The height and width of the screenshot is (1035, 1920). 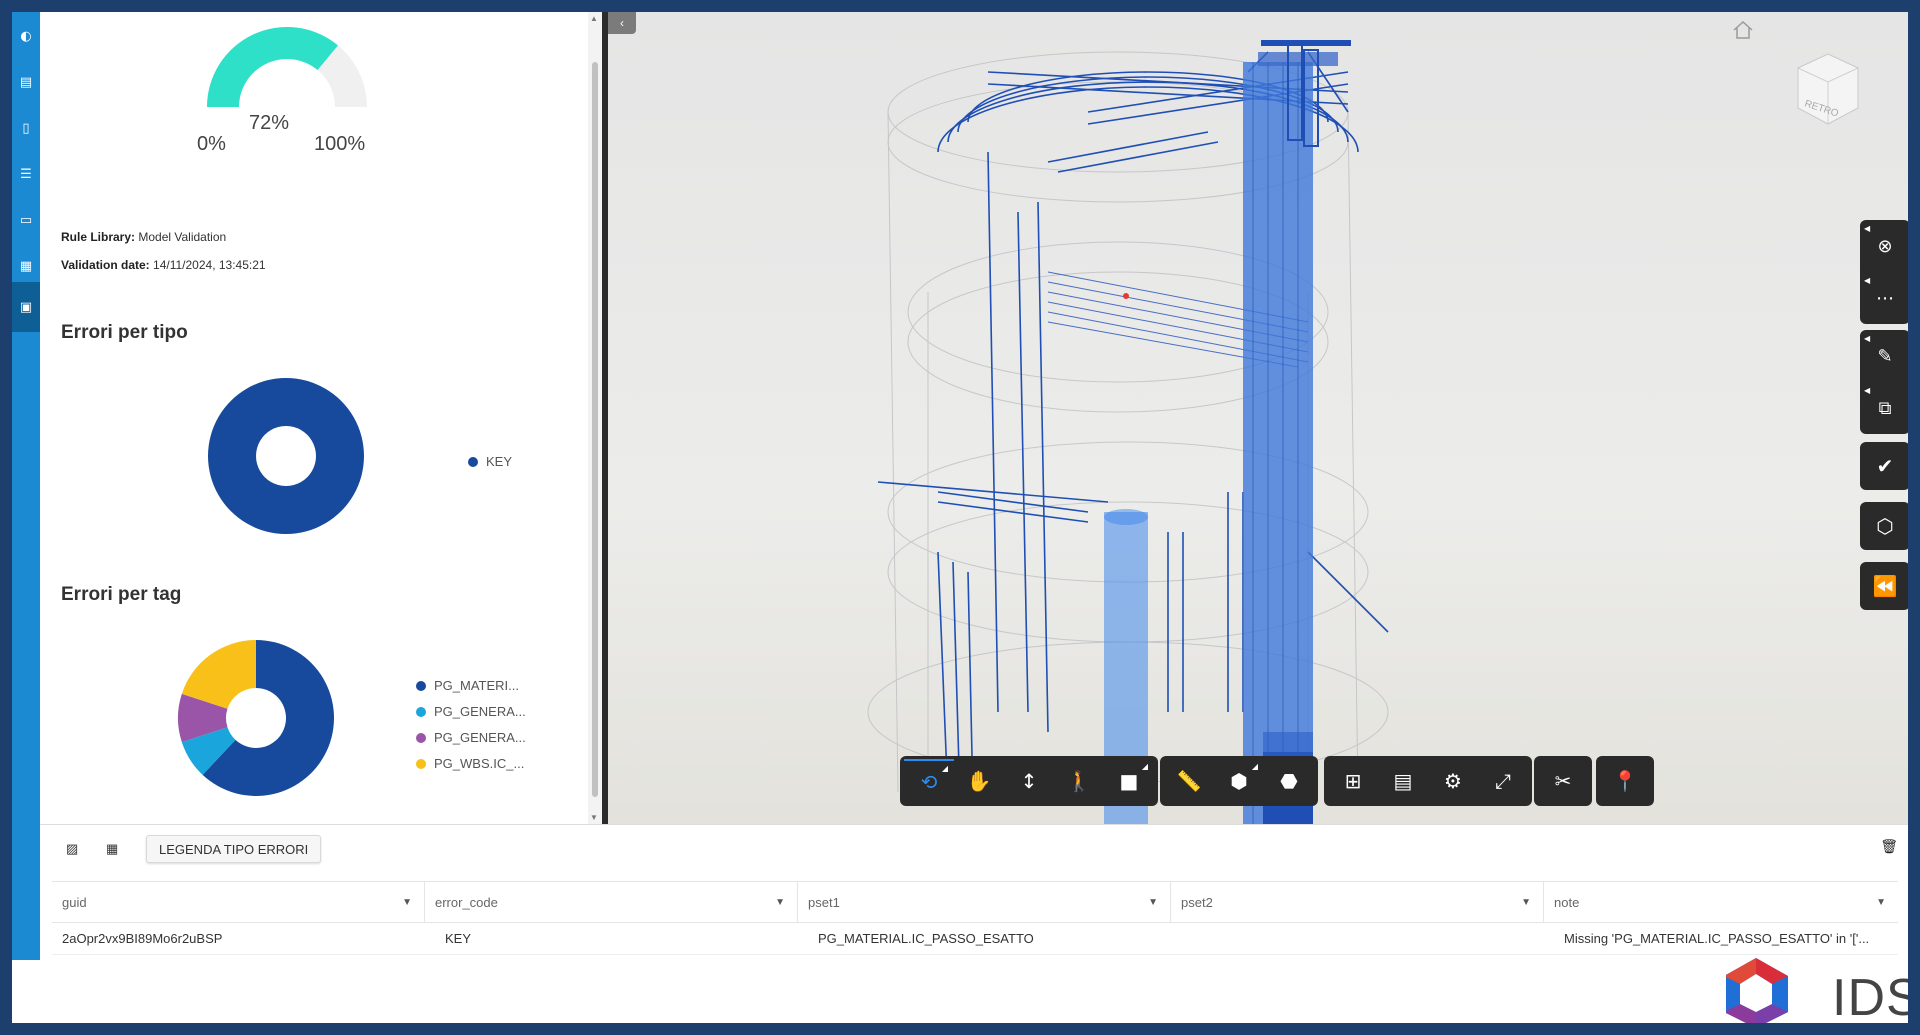 What do you see at coordinates (1884, 246) in the screenshot?
I see `section-icon: ◀ ⊗` at bounding box center [1884, 246].